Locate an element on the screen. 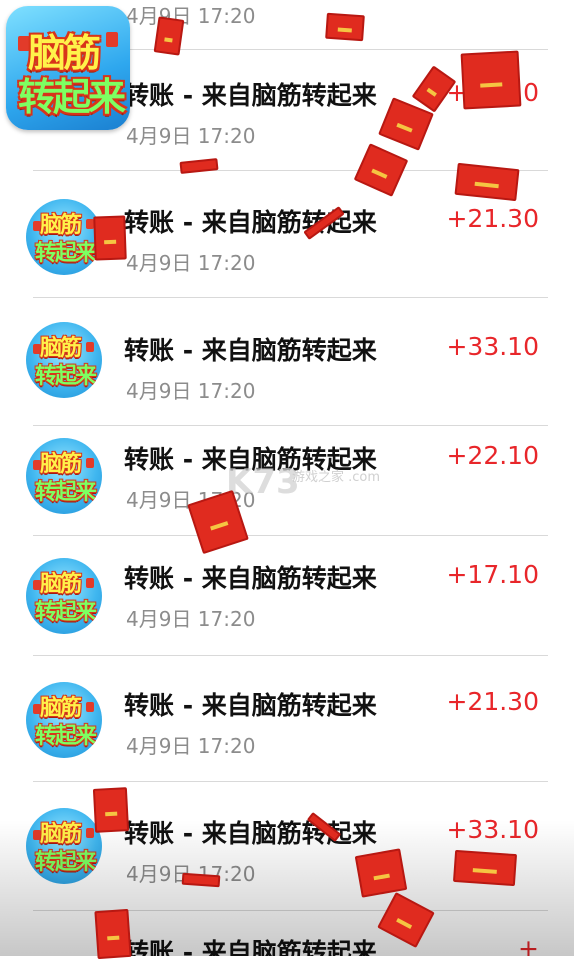  transaction-amount: +22.10 is located at coordinates (492, 455).